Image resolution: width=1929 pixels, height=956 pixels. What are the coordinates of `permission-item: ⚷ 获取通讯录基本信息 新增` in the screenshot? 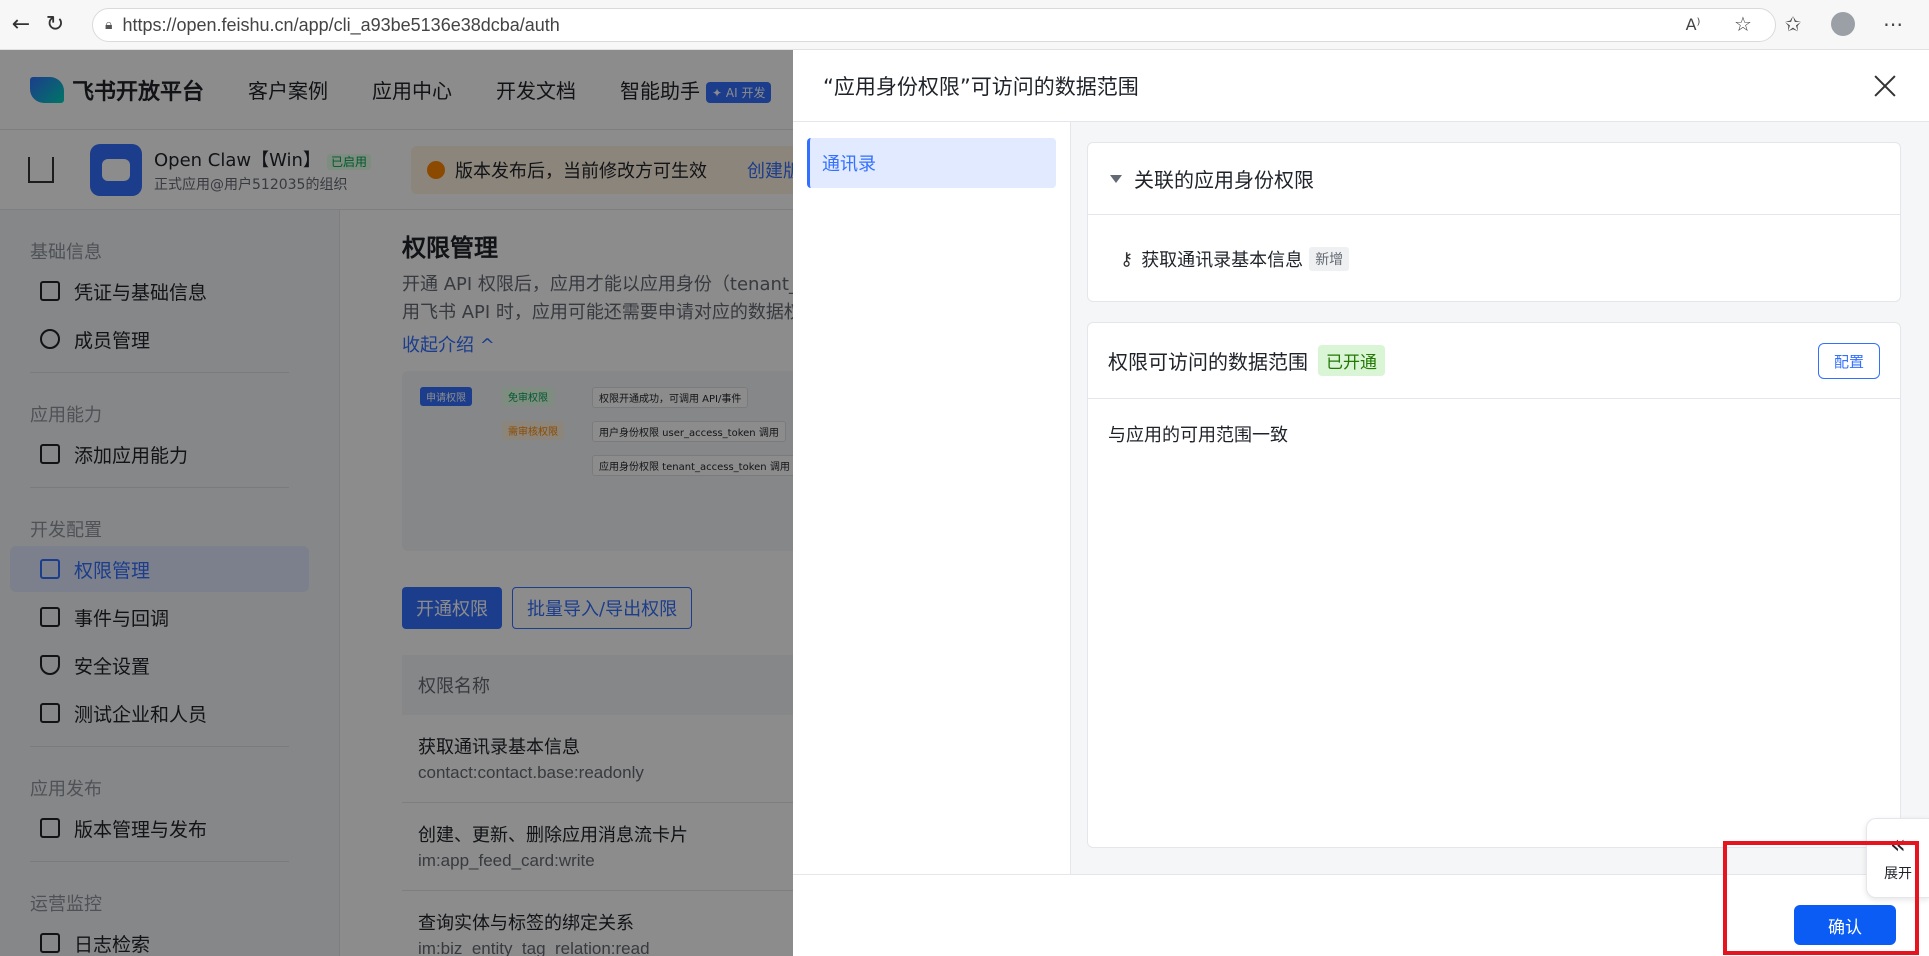 It's located at (1494, 259).